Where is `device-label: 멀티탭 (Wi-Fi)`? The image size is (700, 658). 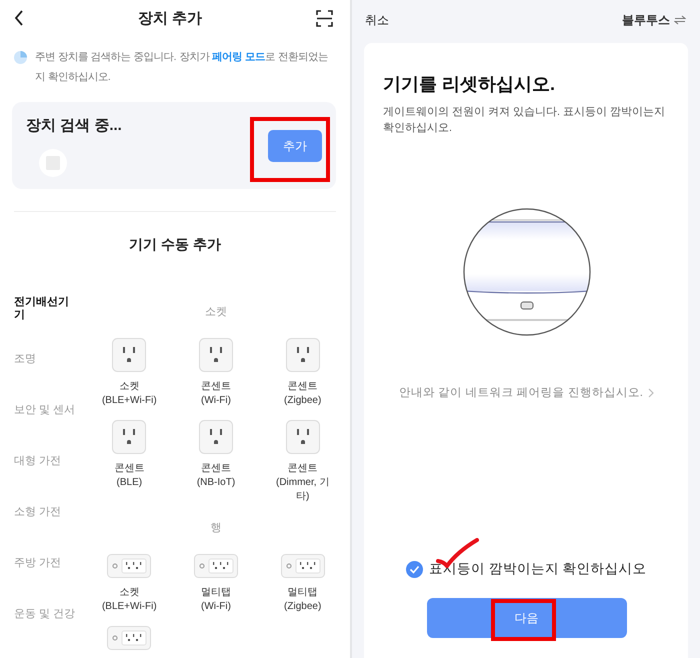 device-label: 멀티탭 (Wi-Fi) is located at coordinates (216, 600).